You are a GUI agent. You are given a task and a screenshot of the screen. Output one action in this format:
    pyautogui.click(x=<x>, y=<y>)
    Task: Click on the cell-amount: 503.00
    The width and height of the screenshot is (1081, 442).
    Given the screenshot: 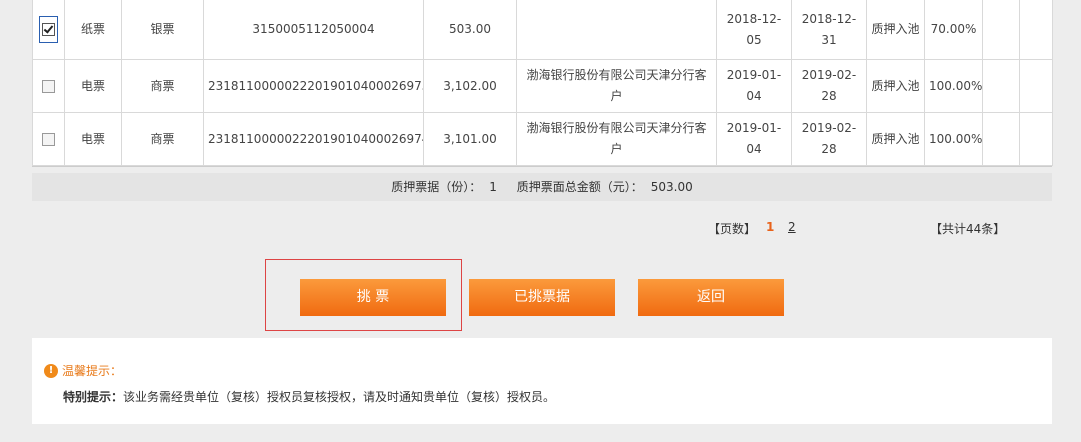 What is the action you would take?
    pyautogui.click(x=470, y=30)
    